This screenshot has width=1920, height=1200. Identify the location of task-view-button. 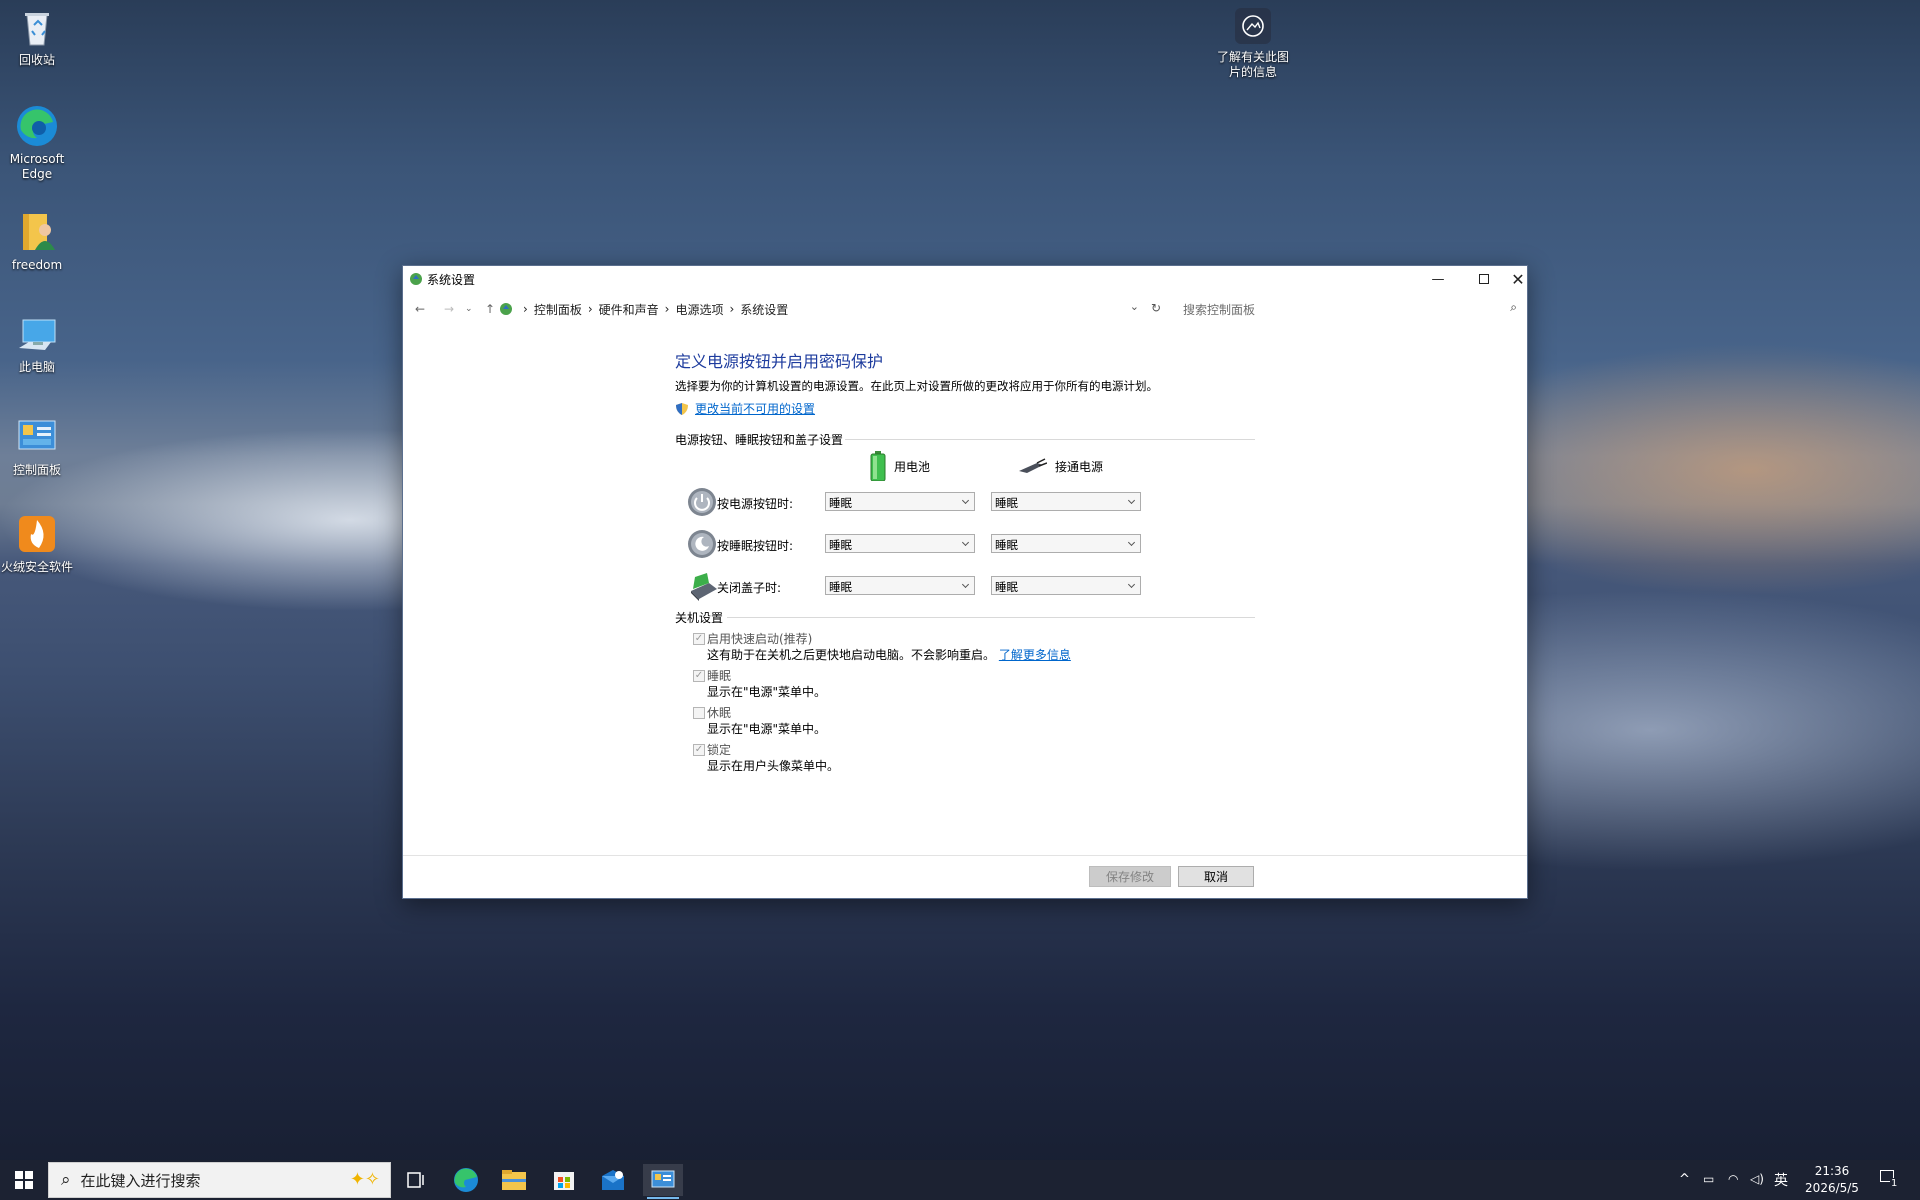
(416, 1180).